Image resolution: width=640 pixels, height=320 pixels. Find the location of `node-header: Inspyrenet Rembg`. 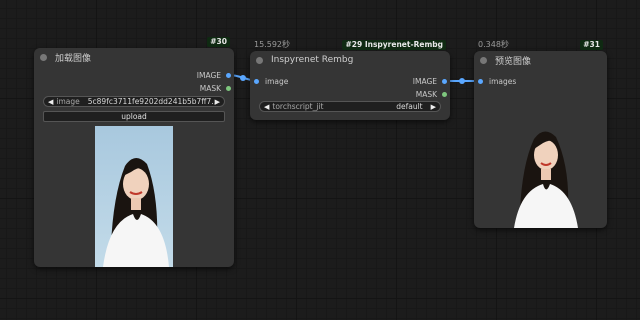

node-header: Inspyrenet Rembg is located at coordinates (350, 60).